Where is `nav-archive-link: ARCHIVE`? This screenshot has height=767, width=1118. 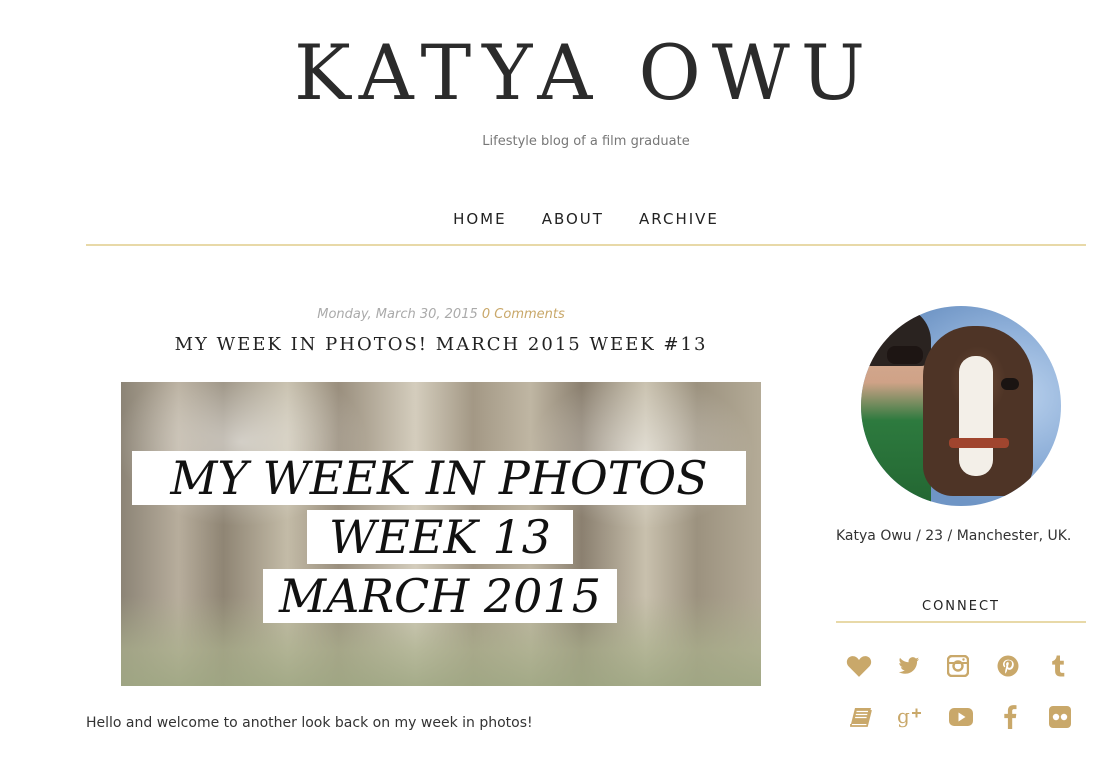
nav-archive-link: ARCHIVE is located at coordinates (679, 219).